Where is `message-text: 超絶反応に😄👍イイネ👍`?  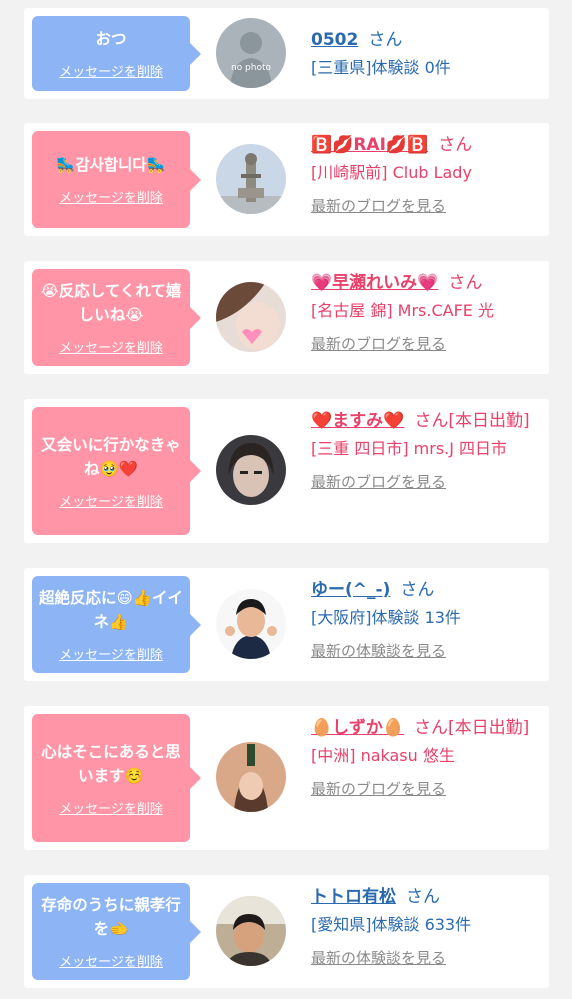 message-text: 超絶反応に😄👍イイネ👍 is located at coordinates (111, 610).